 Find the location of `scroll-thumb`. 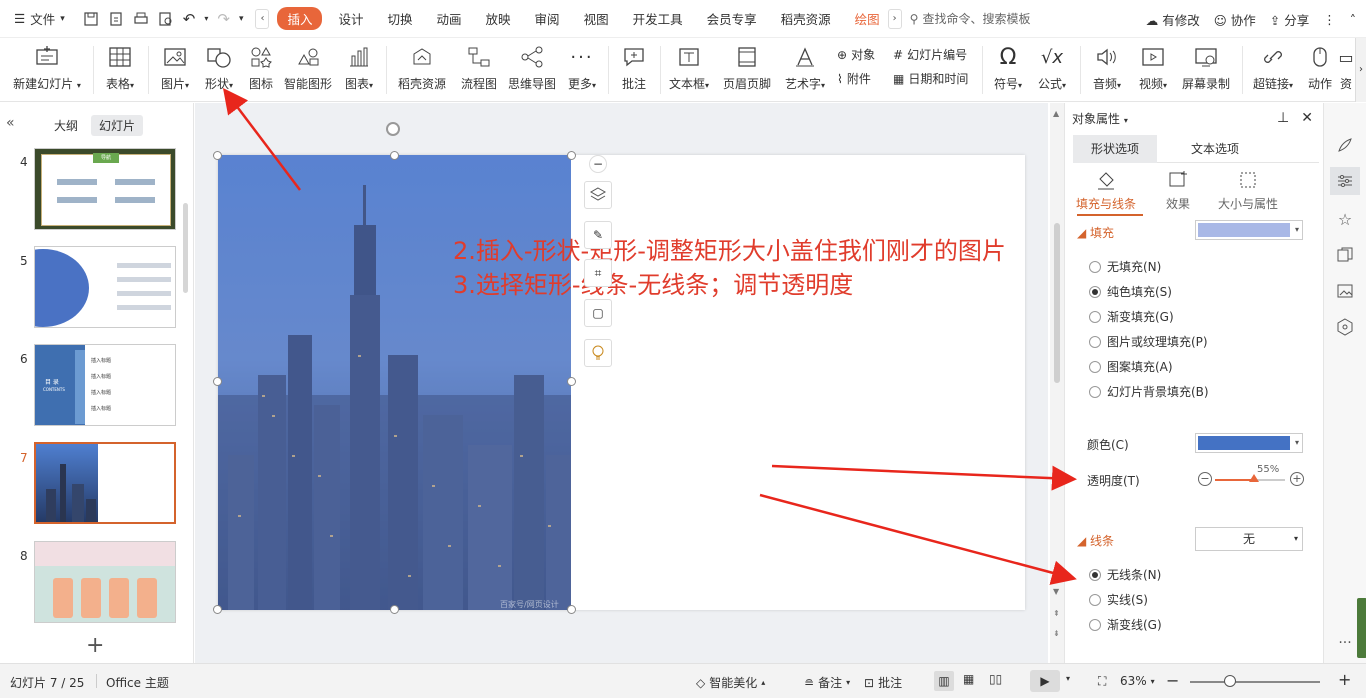

scroll-thumb is located at coordinates (1057, 303).